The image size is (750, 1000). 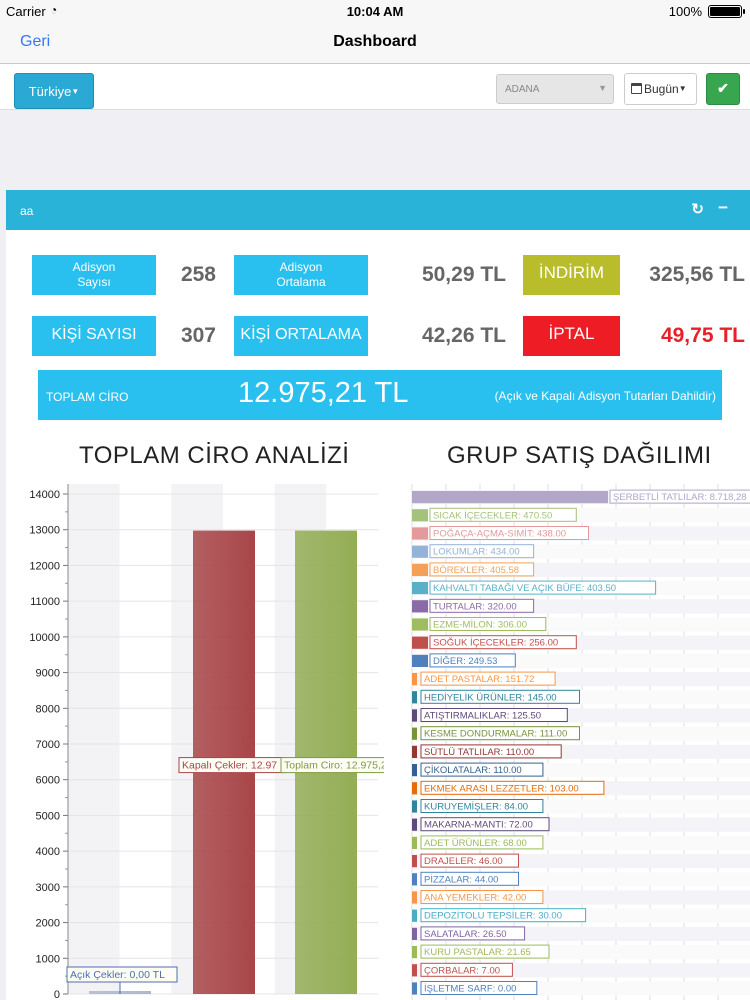 I want to click on check-icon: ✔, so click(x=723, y=88).